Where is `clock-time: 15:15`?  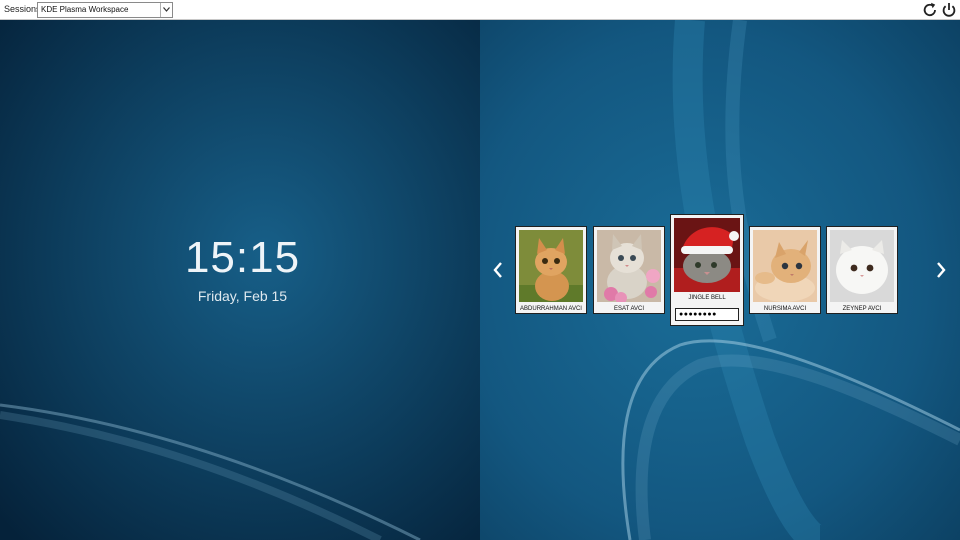 clock-time: 15:15 is located at coordinates (242, 257).